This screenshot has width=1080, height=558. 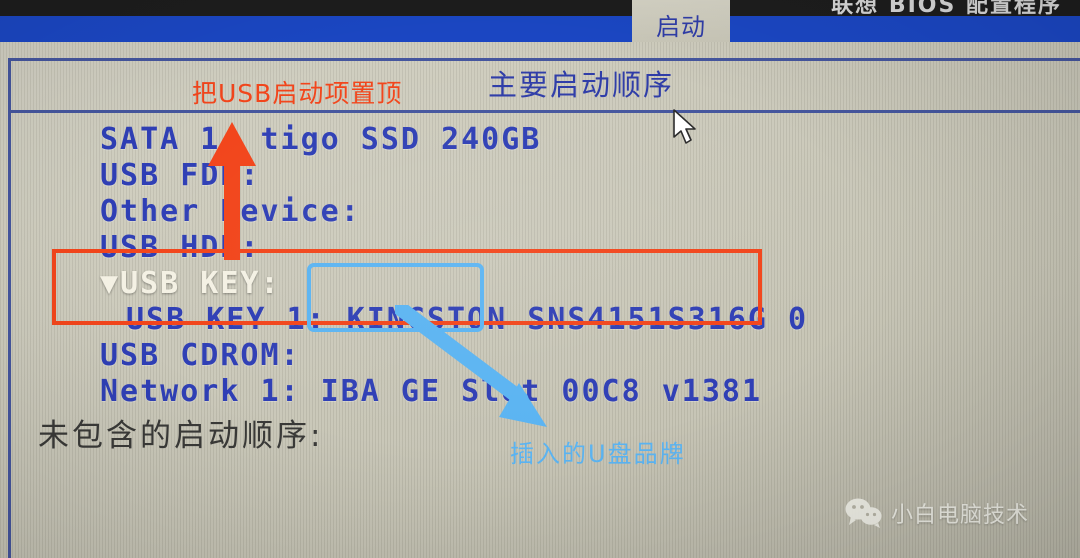 I want to click on up-arrow-icon, so click(x=232, y=191).